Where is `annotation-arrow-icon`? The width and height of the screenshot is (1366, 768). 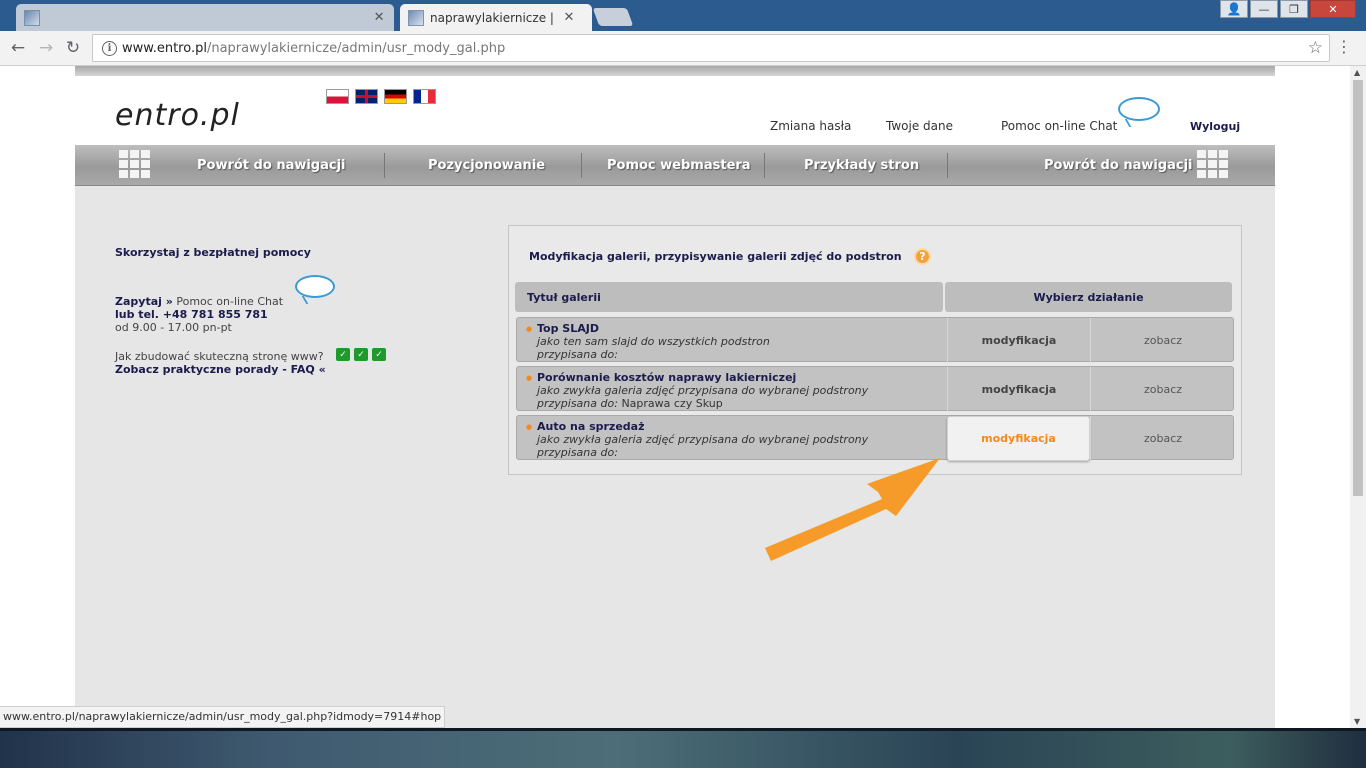 annotation-arrow-icon is located at coordinates (852, 509).